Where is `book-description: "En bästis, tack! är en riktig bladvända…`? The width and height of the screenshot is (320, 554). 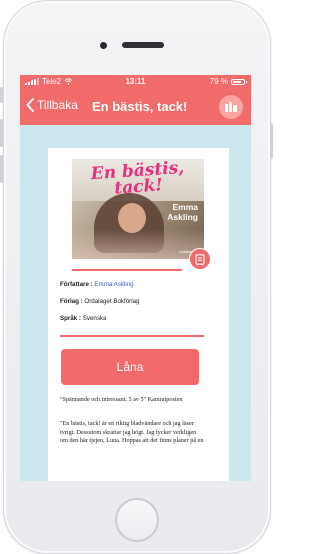
book-description: "En bästis, tack! är en riktig bladvända… is located at coordinates (132, 432).